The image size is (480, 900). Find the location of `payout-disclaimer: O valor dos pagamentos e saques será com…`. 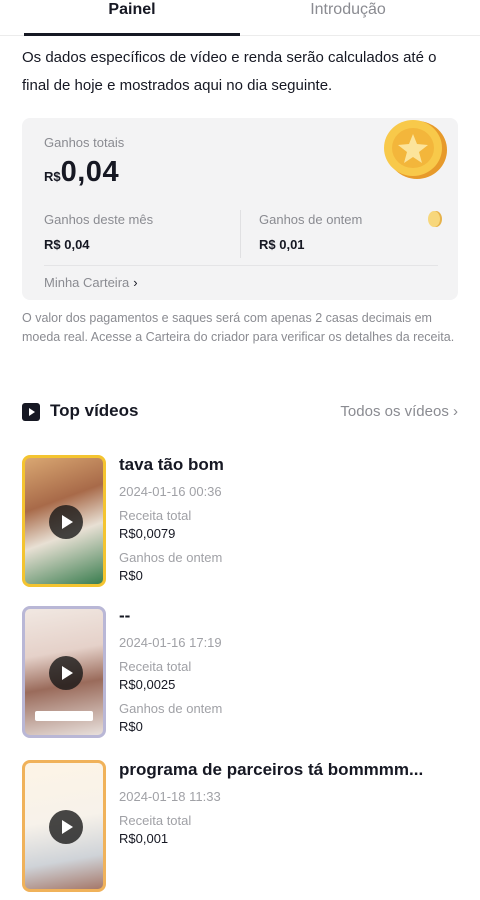

payout-disclaimer: O valor dos pagamentos e saques será com… is located at coordinates (238, 327).